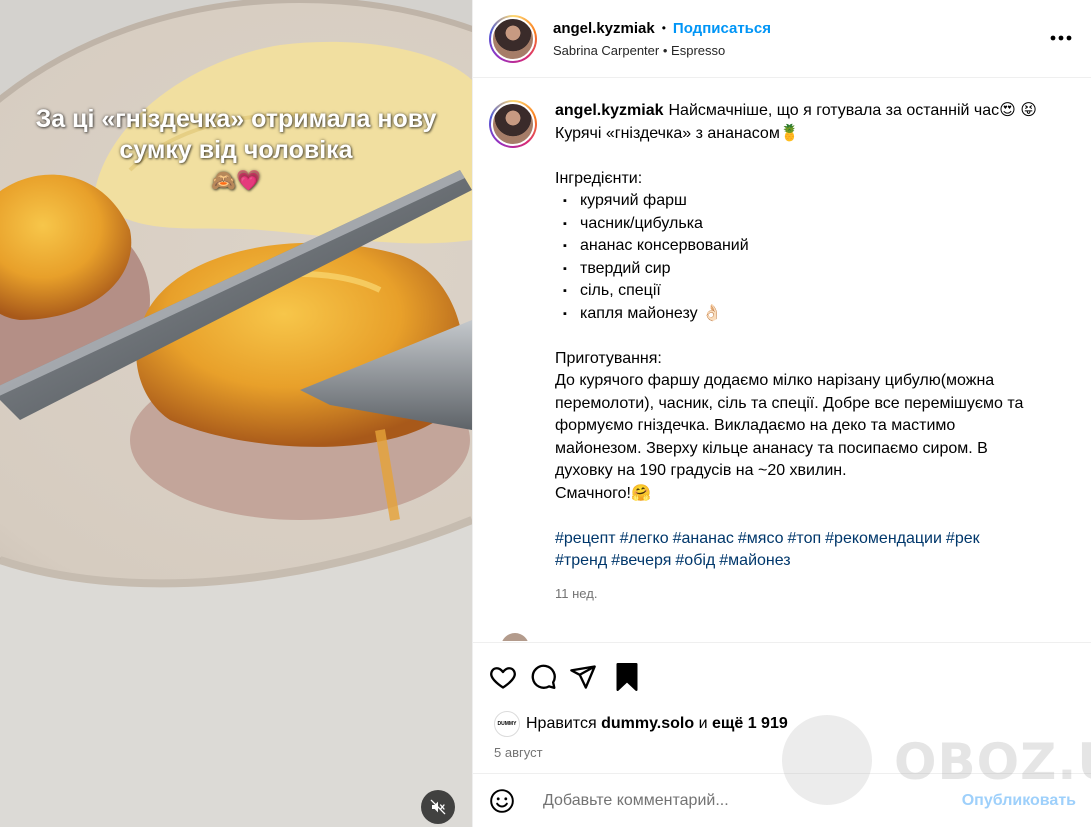  Describe the element at coordinates (963, 538) in the screenshot. I see `hashtag-link: #рек` at that location.